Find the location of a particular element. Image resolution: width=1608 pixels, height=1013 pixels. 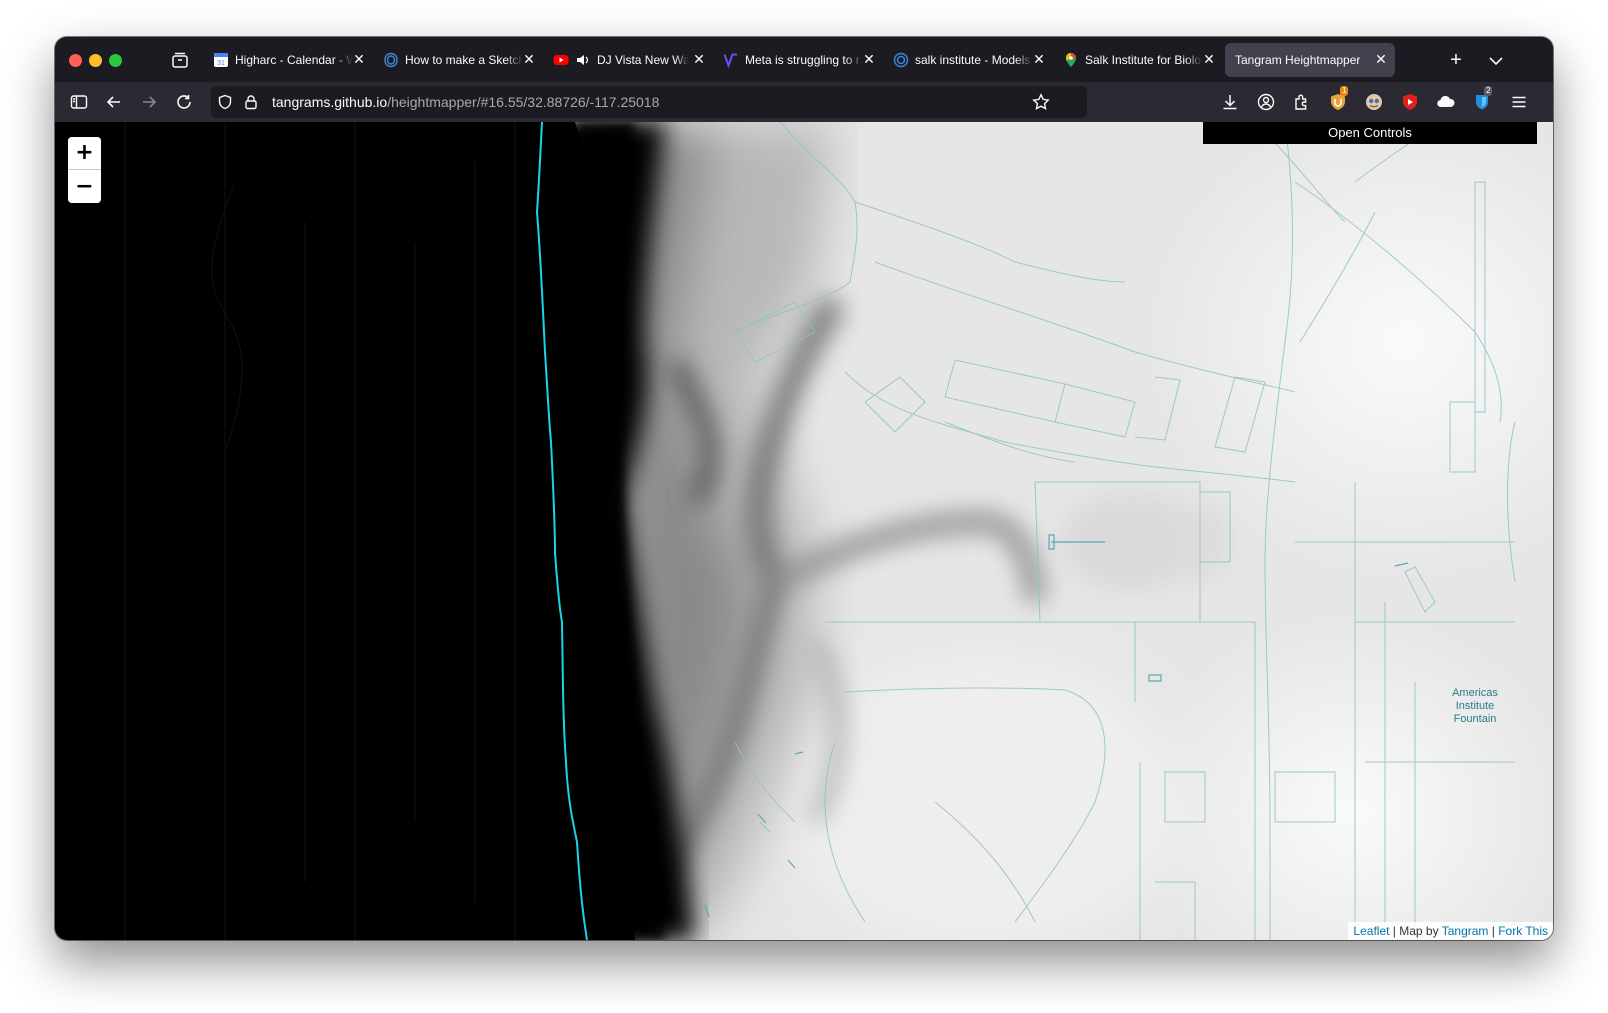

map-attribution: Leaflet | Map by Tangram | Fork This is located at coordinates (1450, 931).